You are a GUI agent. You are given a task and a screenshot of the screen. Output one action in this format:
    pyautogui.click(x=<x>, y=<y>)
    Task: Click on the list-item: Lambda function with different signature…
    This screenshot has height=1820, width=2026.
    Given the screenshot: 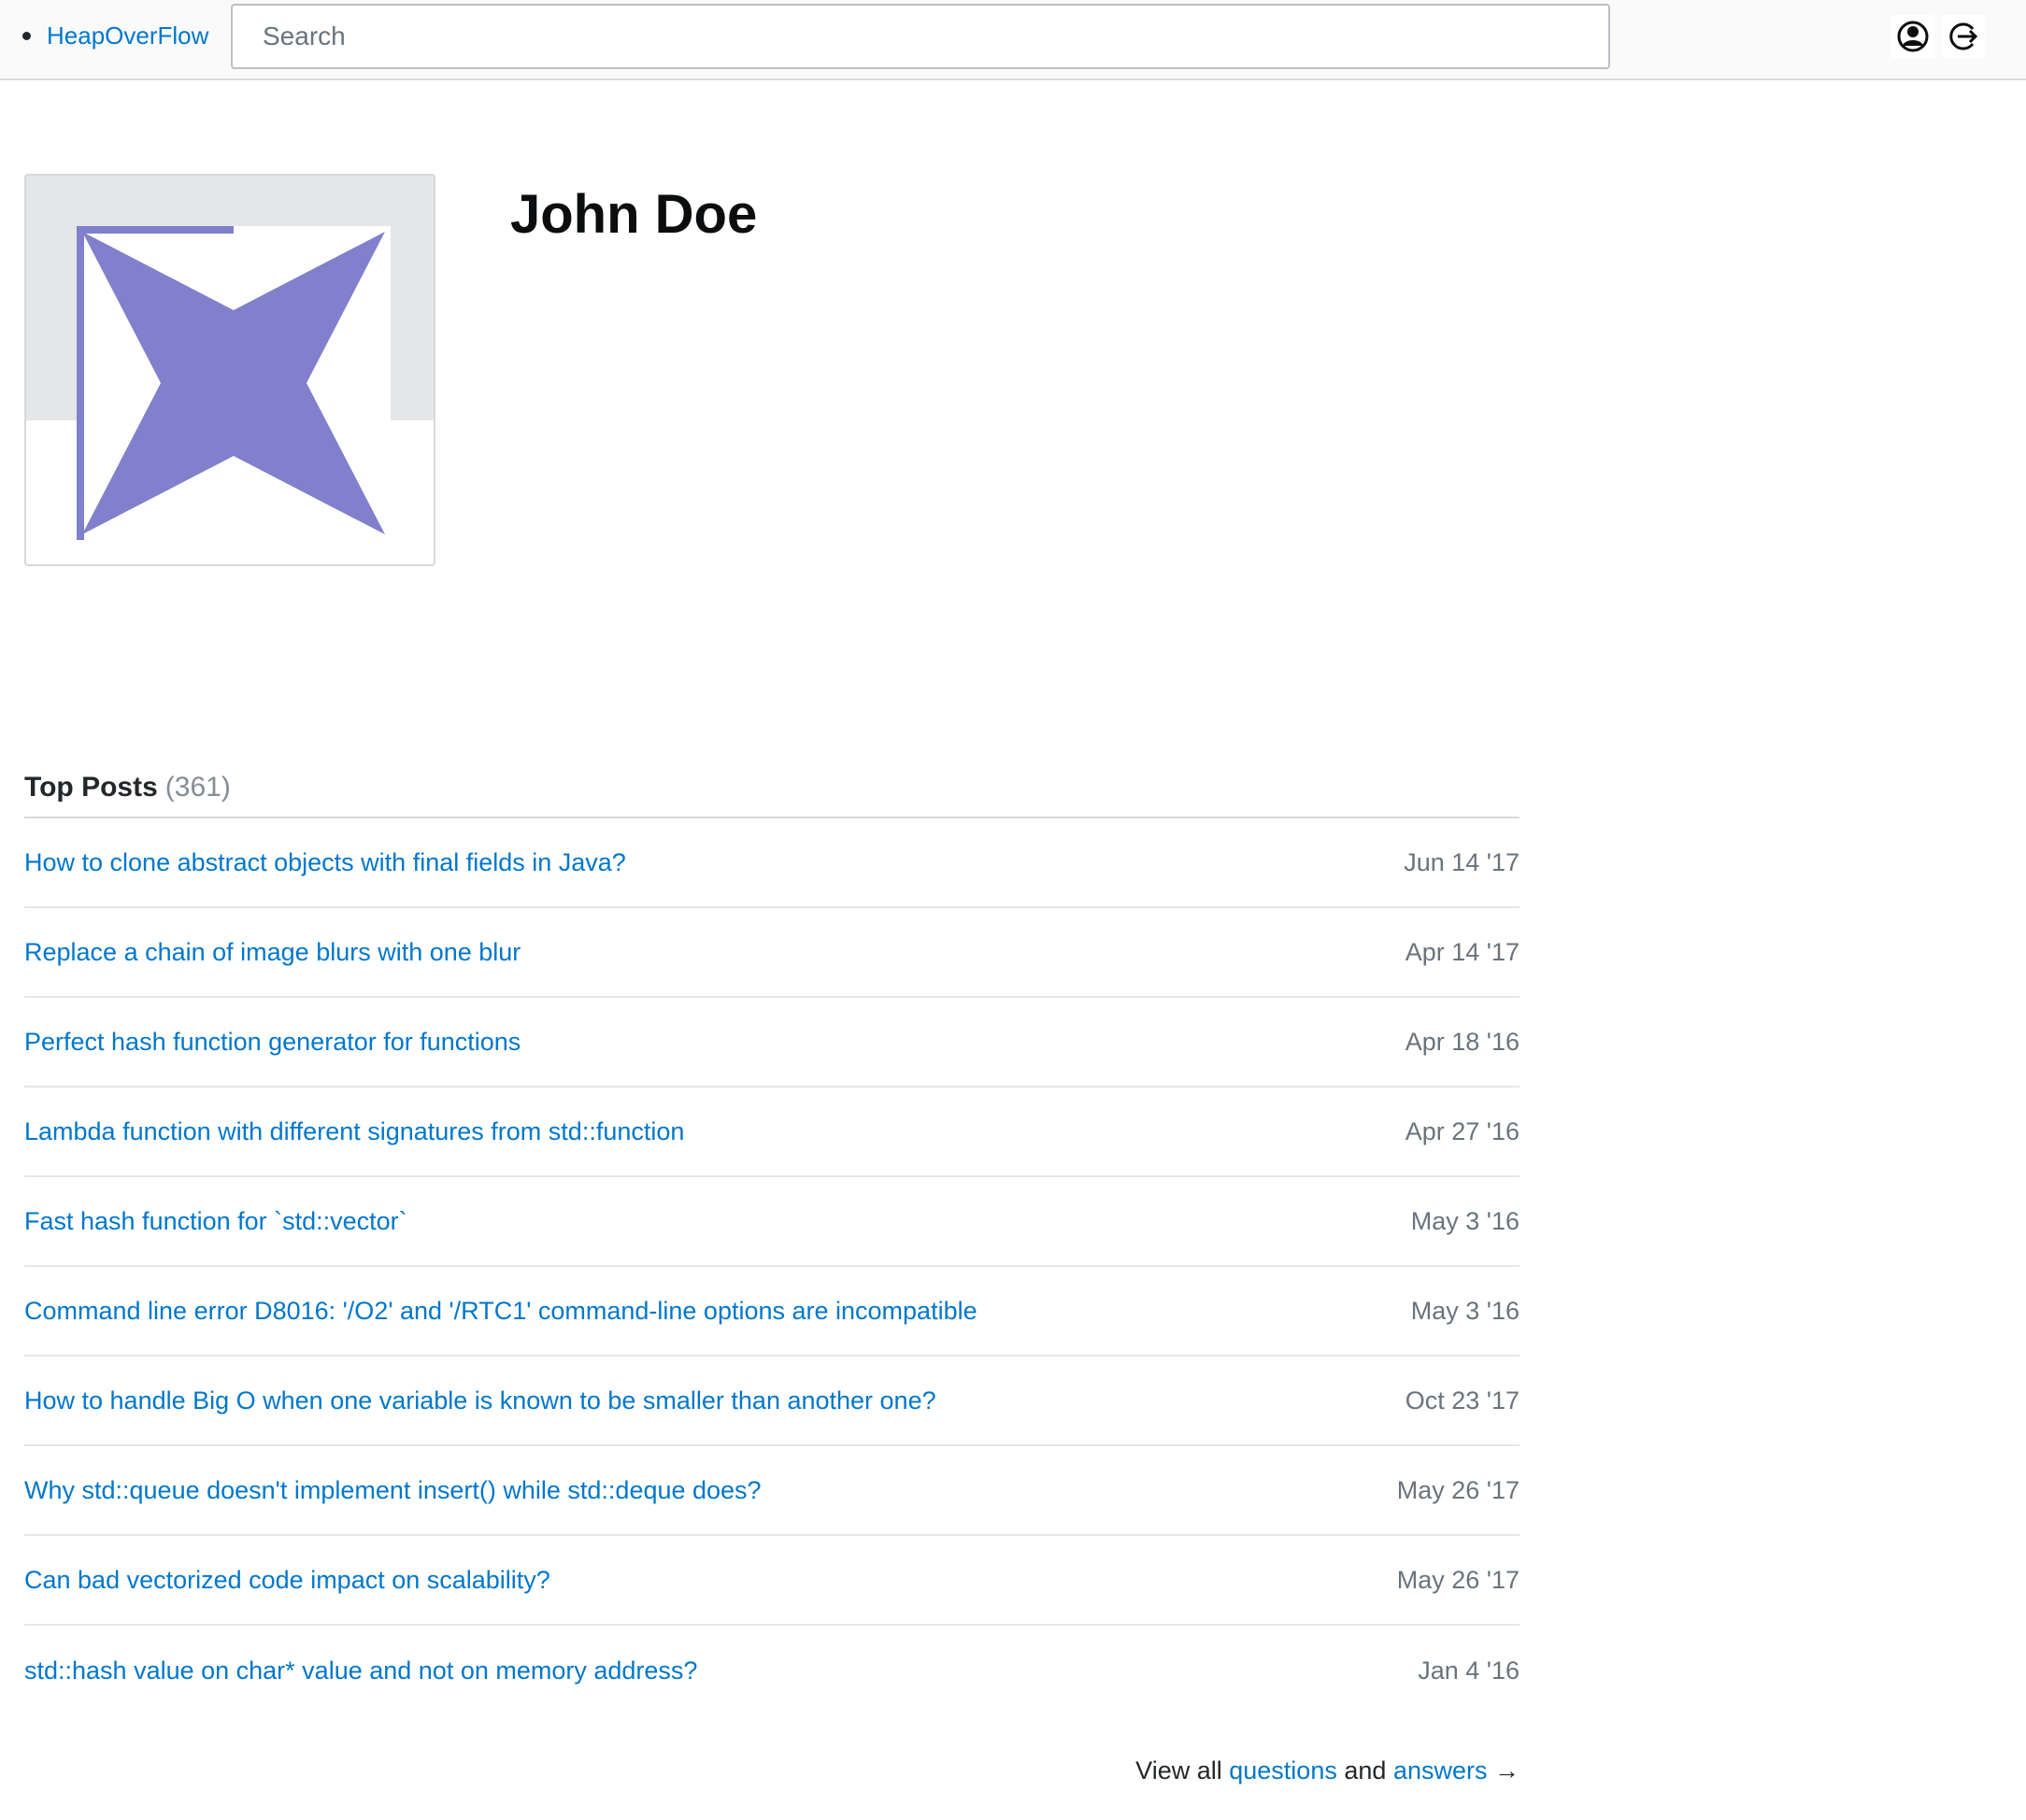 What is the action you would take?
    pyautogui.click(x=772, y=1132)
    